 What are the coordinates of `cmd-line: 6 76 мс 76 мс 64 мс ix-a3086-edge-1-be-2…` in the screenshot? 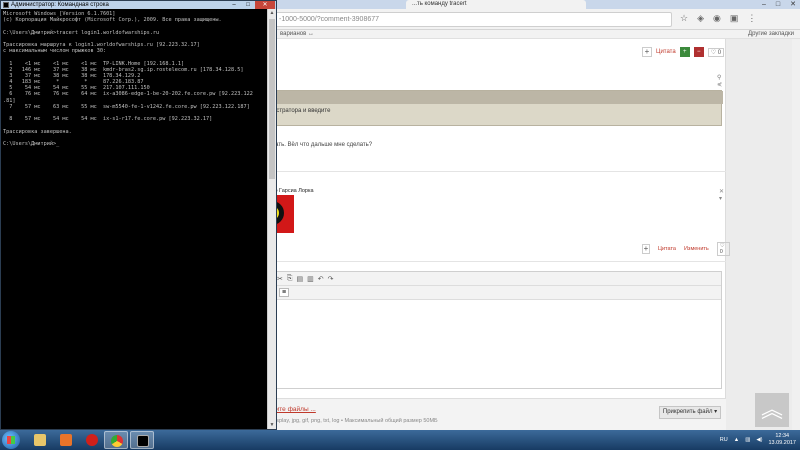 It's located at (128, 94).